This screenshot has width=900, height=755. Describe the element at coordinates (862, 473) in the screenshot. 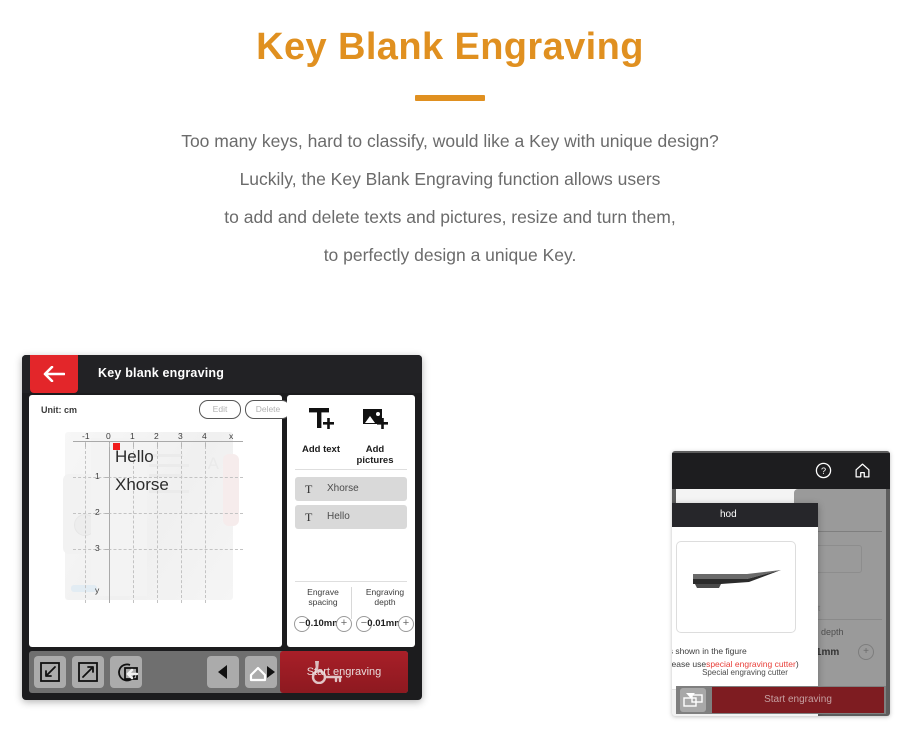

I see `home-icon` at that location.